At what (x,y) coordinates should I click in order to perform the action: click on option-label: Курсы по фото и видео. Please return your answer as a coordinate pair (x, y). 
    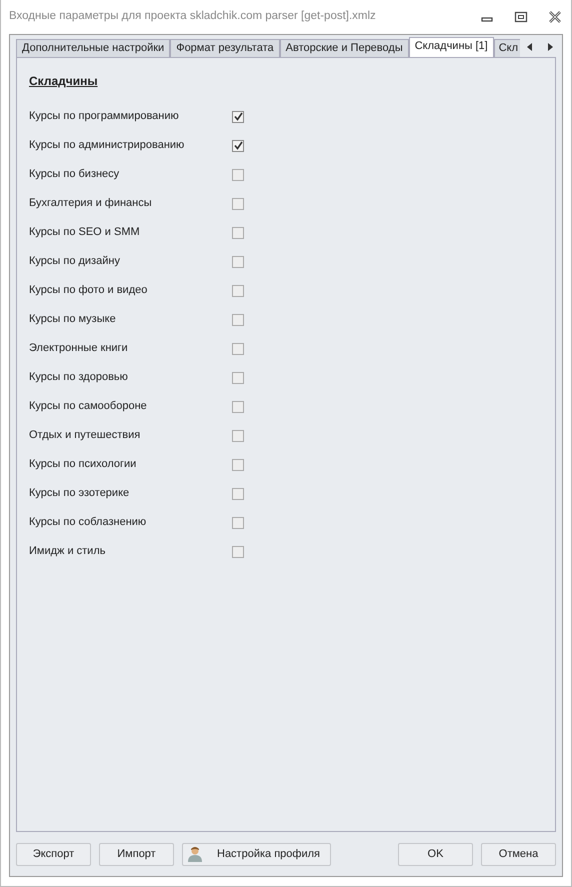
    Looking at the image, I should click on (88, 290).